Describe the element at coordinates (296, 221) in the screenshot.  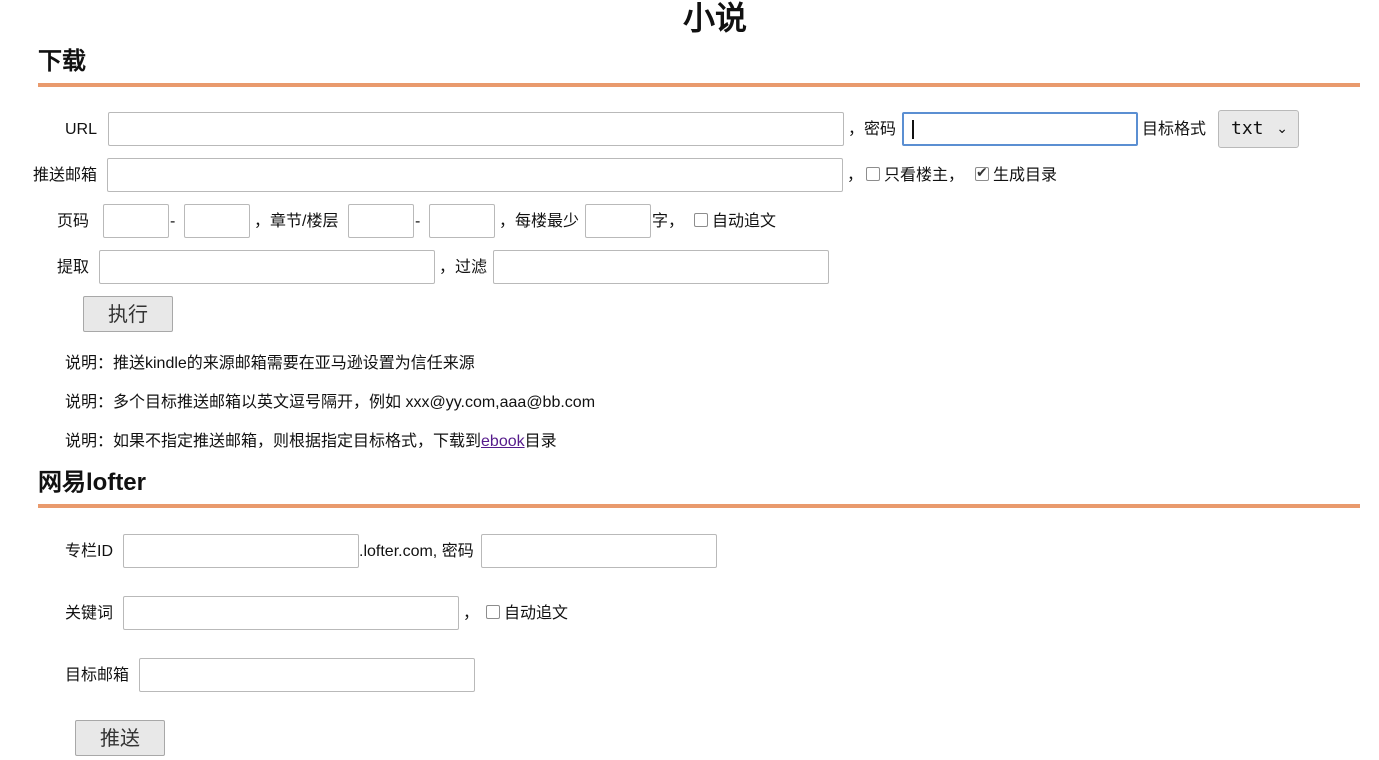
I see `chapter-label: ，章节/楼层` at that location.